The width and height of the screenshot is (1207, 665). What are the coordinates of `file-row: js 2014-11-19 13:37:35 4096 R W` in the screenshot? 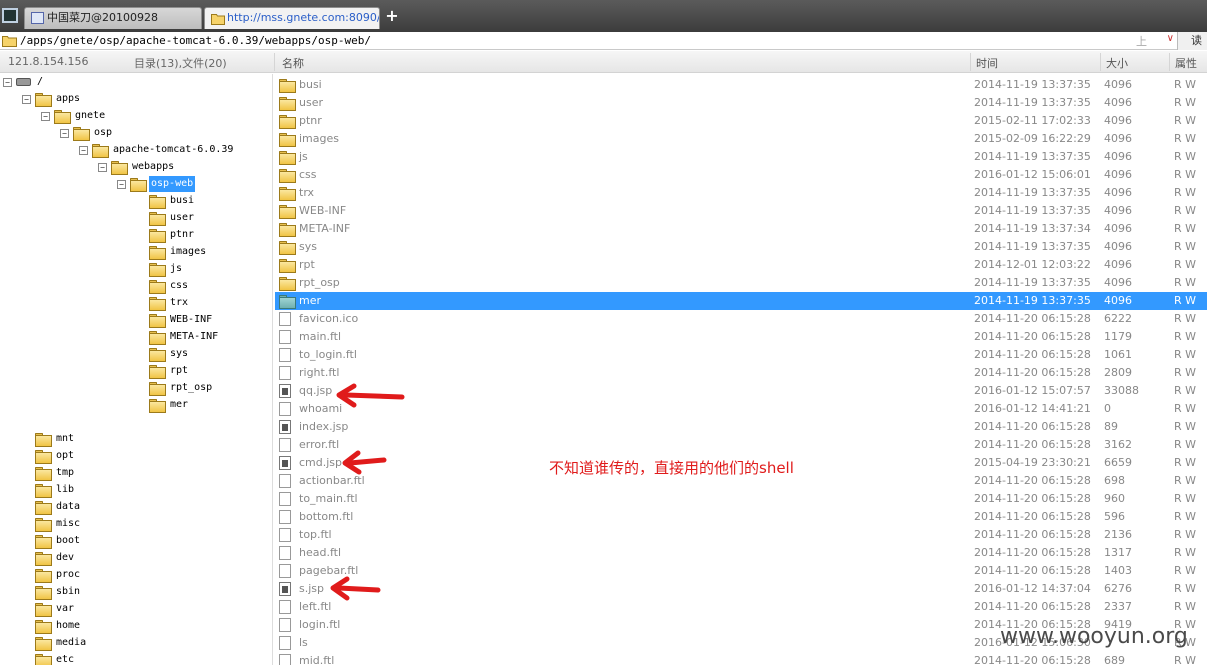 It's located at (741, 157).